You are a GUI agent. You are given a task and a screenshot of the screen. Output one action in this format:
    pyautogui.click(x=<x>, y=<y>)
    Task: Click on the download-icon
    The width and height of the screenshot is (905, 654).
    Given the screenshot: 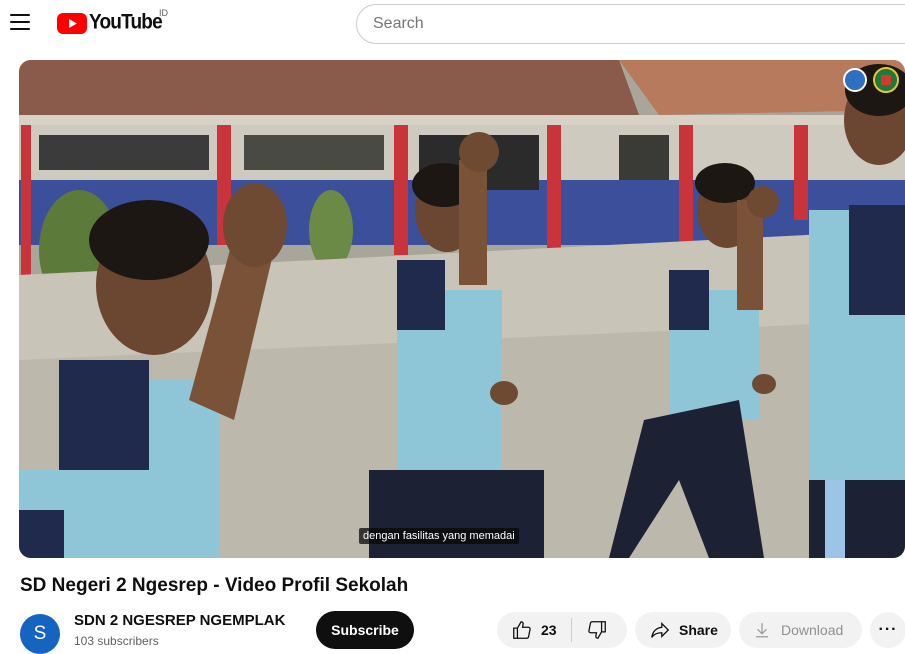 What is the action you would take?
    pyautogui.click(x=762, y=630)
    